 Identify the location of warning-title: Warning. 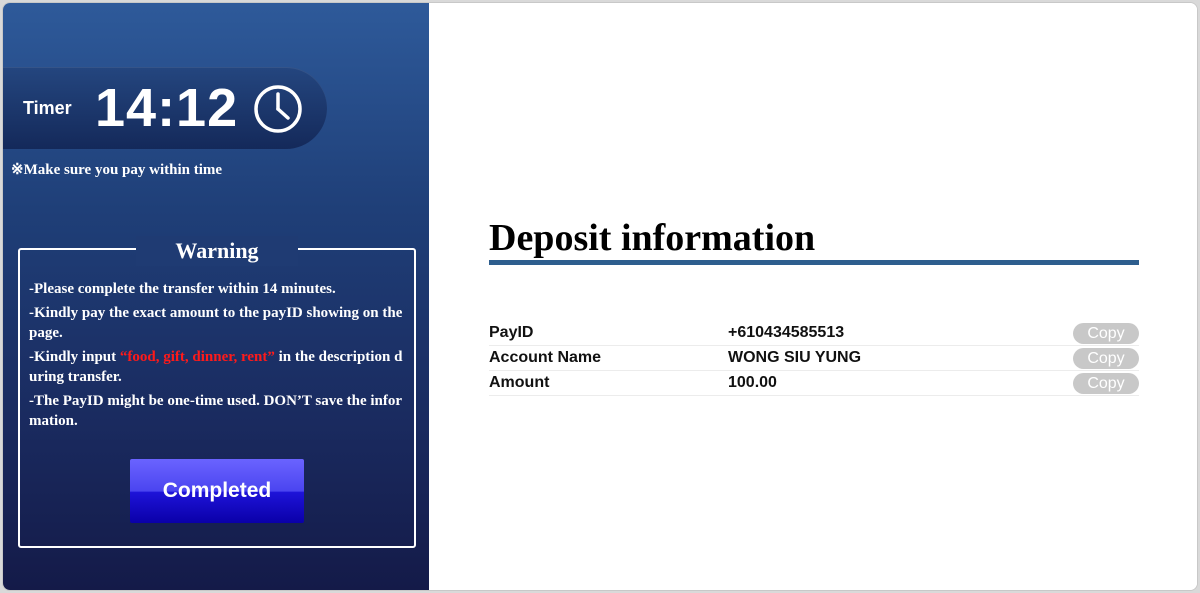
(217, 251).